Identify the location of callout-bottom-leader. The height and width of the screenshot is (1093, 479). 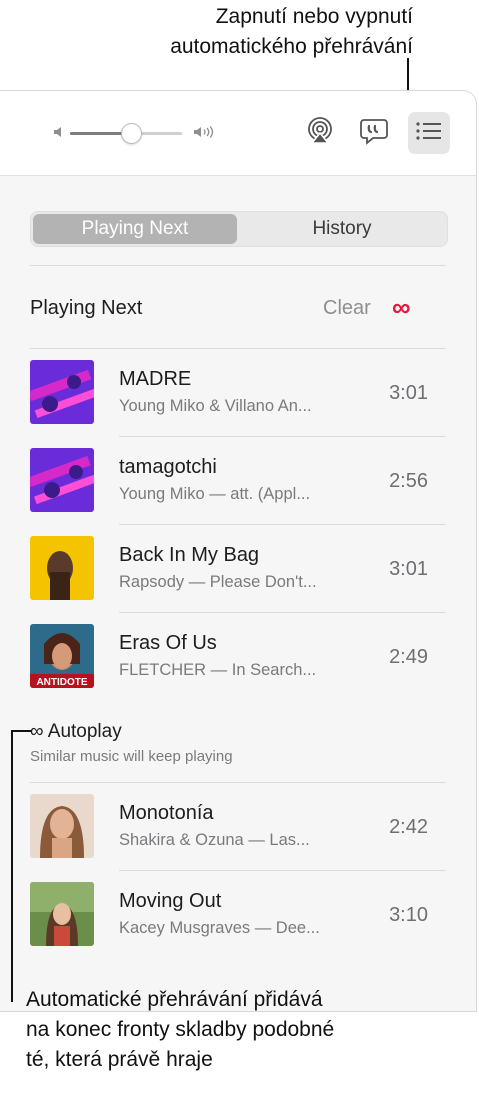
(12, 866).